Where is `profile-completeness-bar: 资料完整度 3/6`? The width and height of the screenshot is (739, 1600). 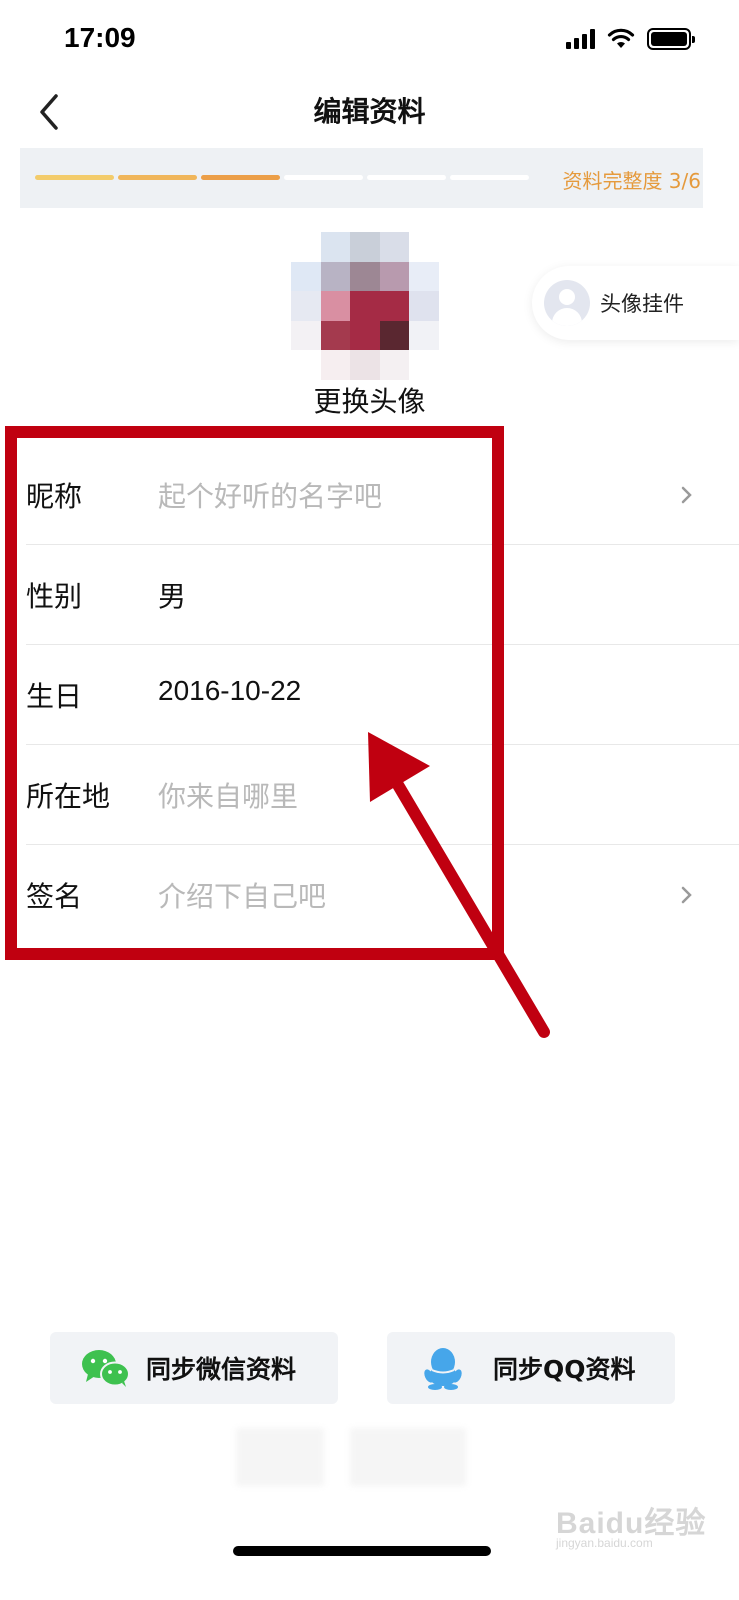 profile-completeness-bar: 资料完整度 3/6 is located at coordinates (361, 178).